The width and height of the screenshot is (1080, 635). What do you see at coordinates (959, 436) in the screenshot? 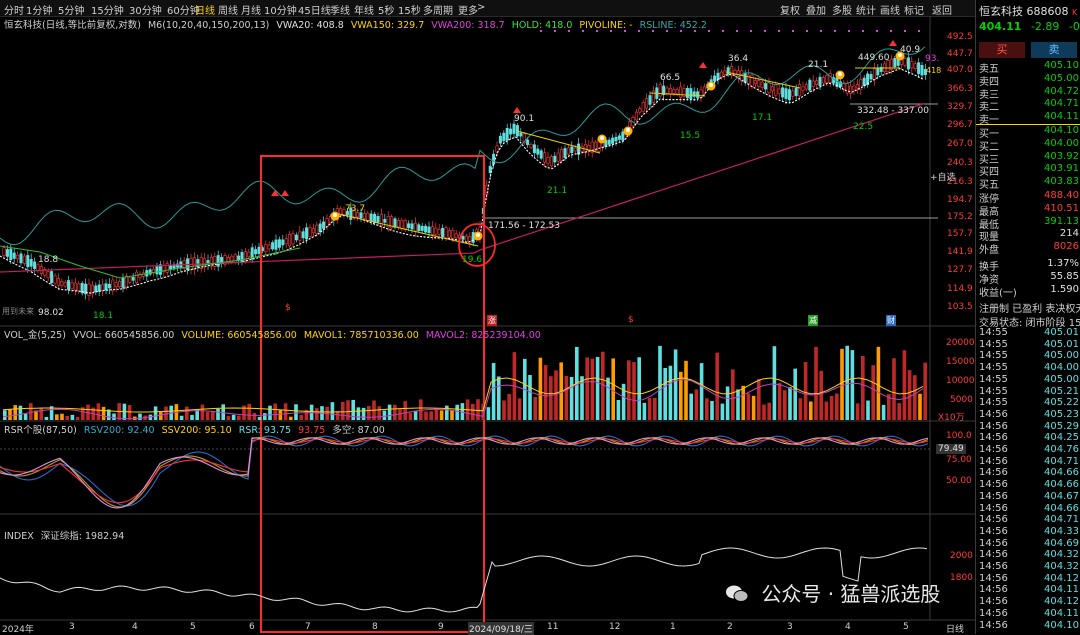
I see `rsr-axis-label: 100.0` at bounding box center [959, 436].